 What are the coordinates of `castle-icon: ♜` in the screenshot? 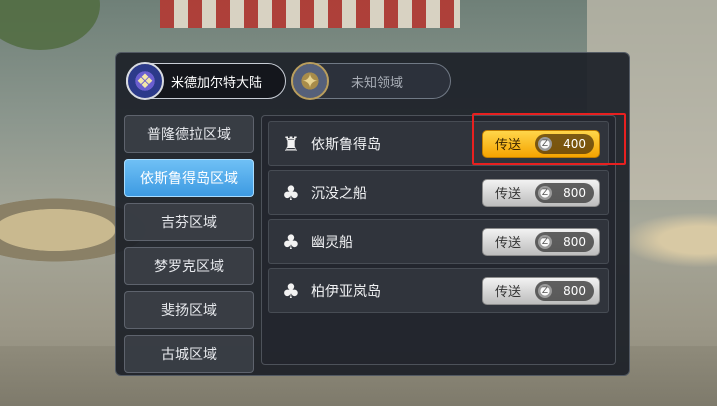 It's located at (291, 143).